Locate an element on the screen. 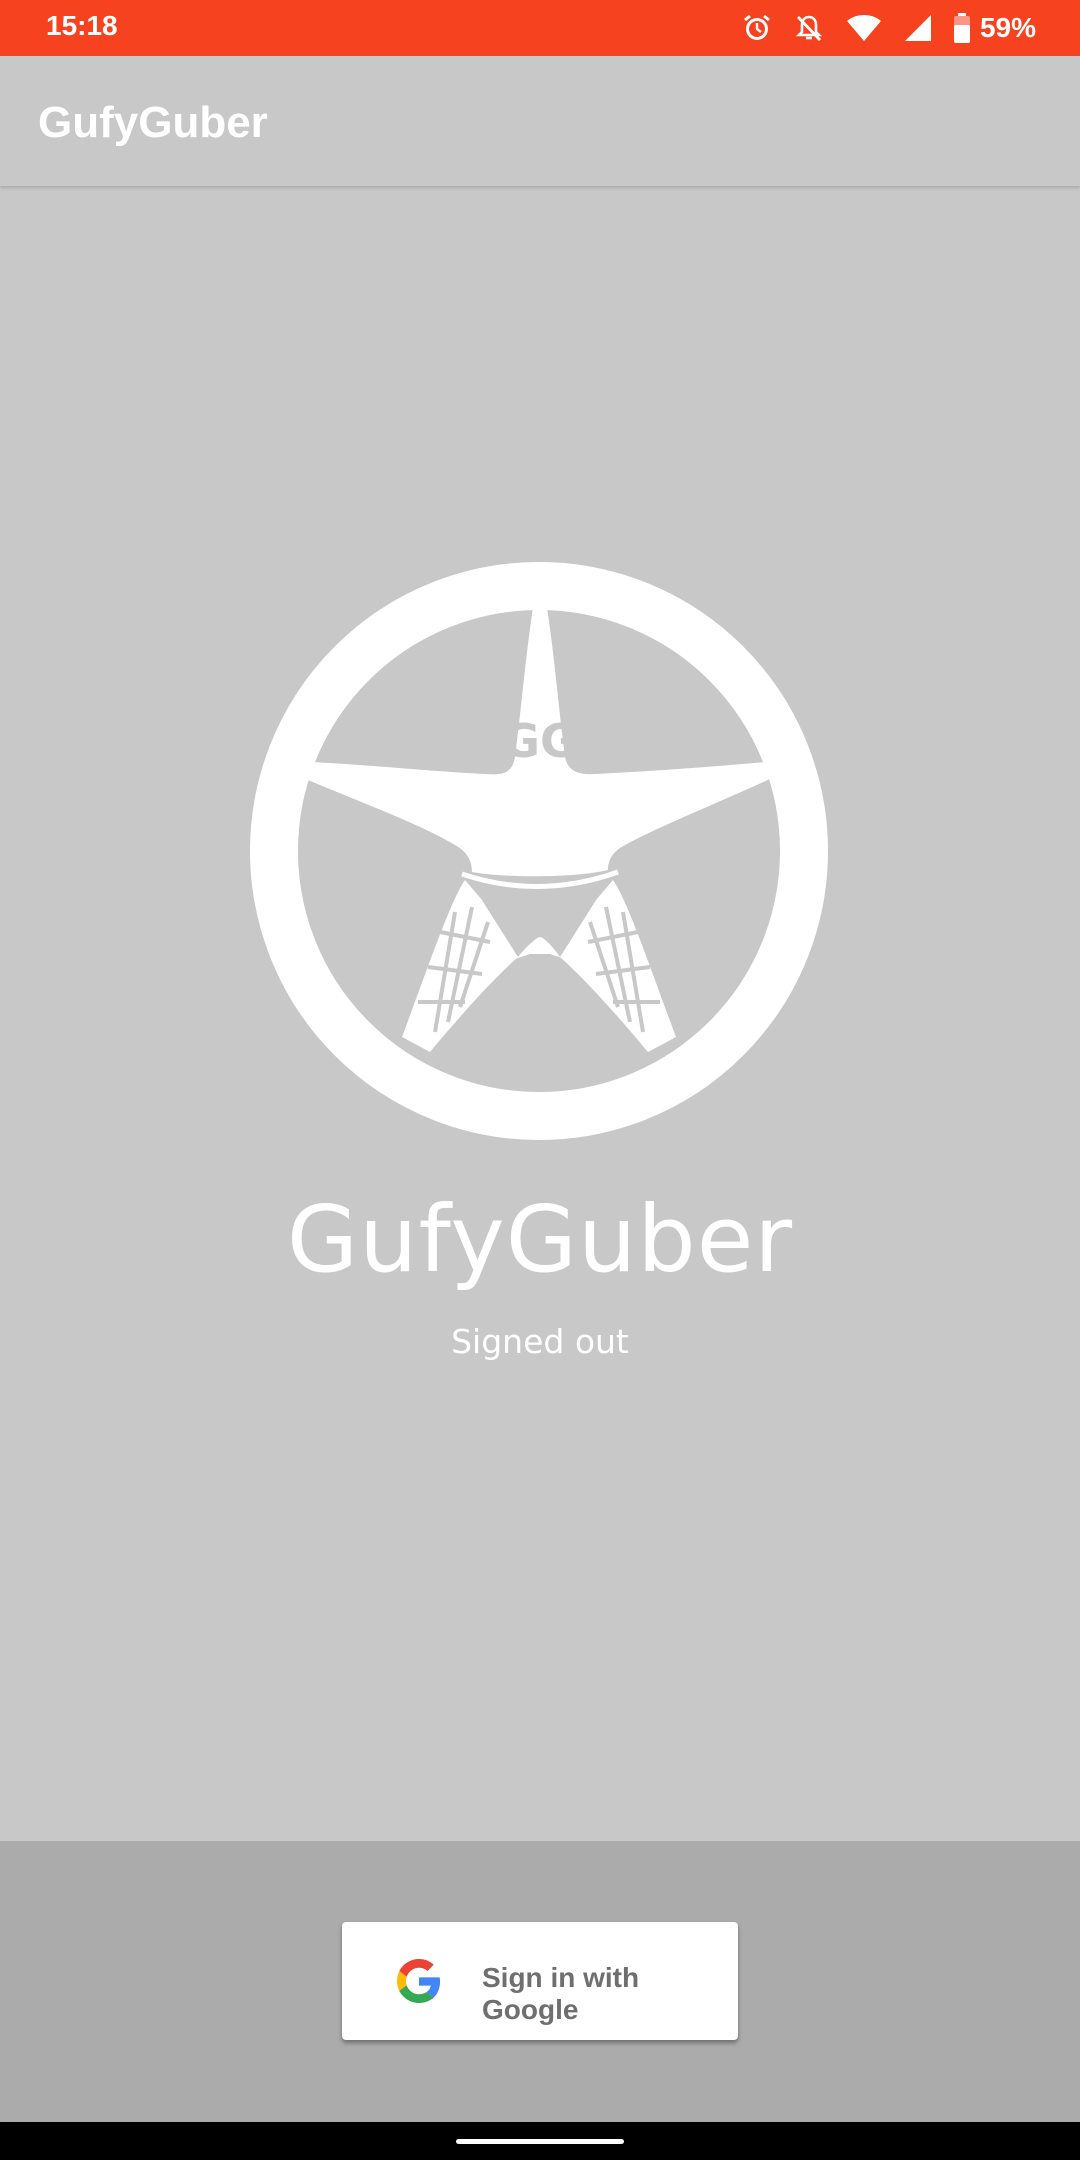 The height and width of the screenshot is (2160, 1080). home-gesture-handle is located at coordinates (540, 2141).